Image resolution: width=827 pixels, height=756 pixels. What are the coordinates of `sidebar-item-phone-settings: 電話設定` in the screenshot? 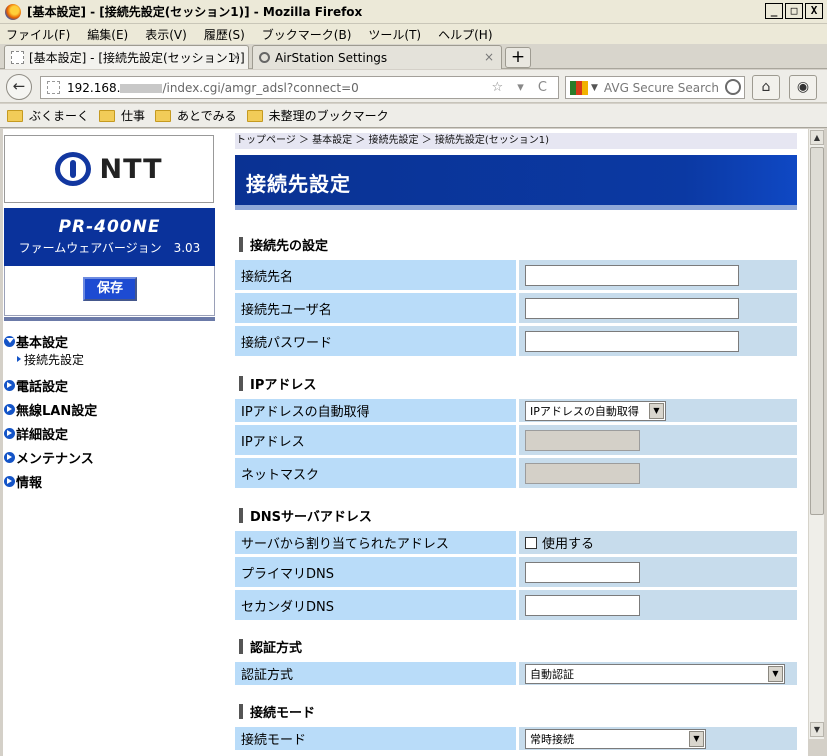 It's located at (109, 385).